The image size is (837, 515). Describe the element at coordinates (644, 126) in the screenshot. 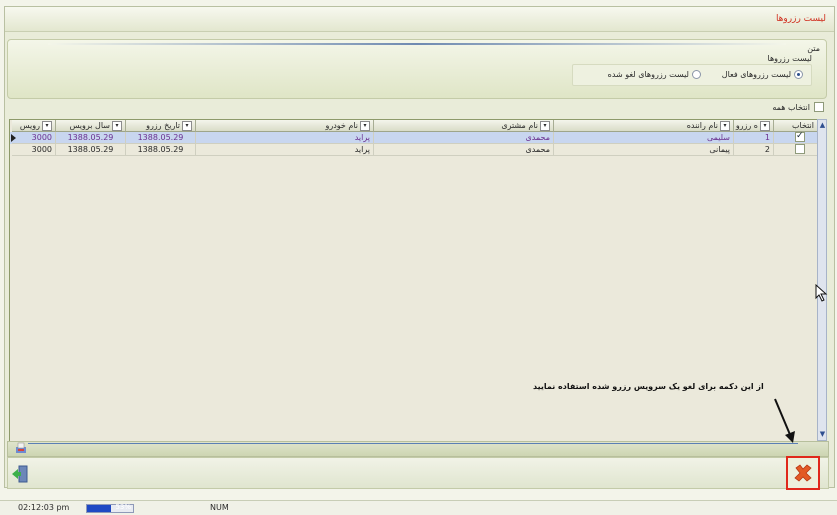

I see `col-header-driver-name: نام راننده ▾` at that location.